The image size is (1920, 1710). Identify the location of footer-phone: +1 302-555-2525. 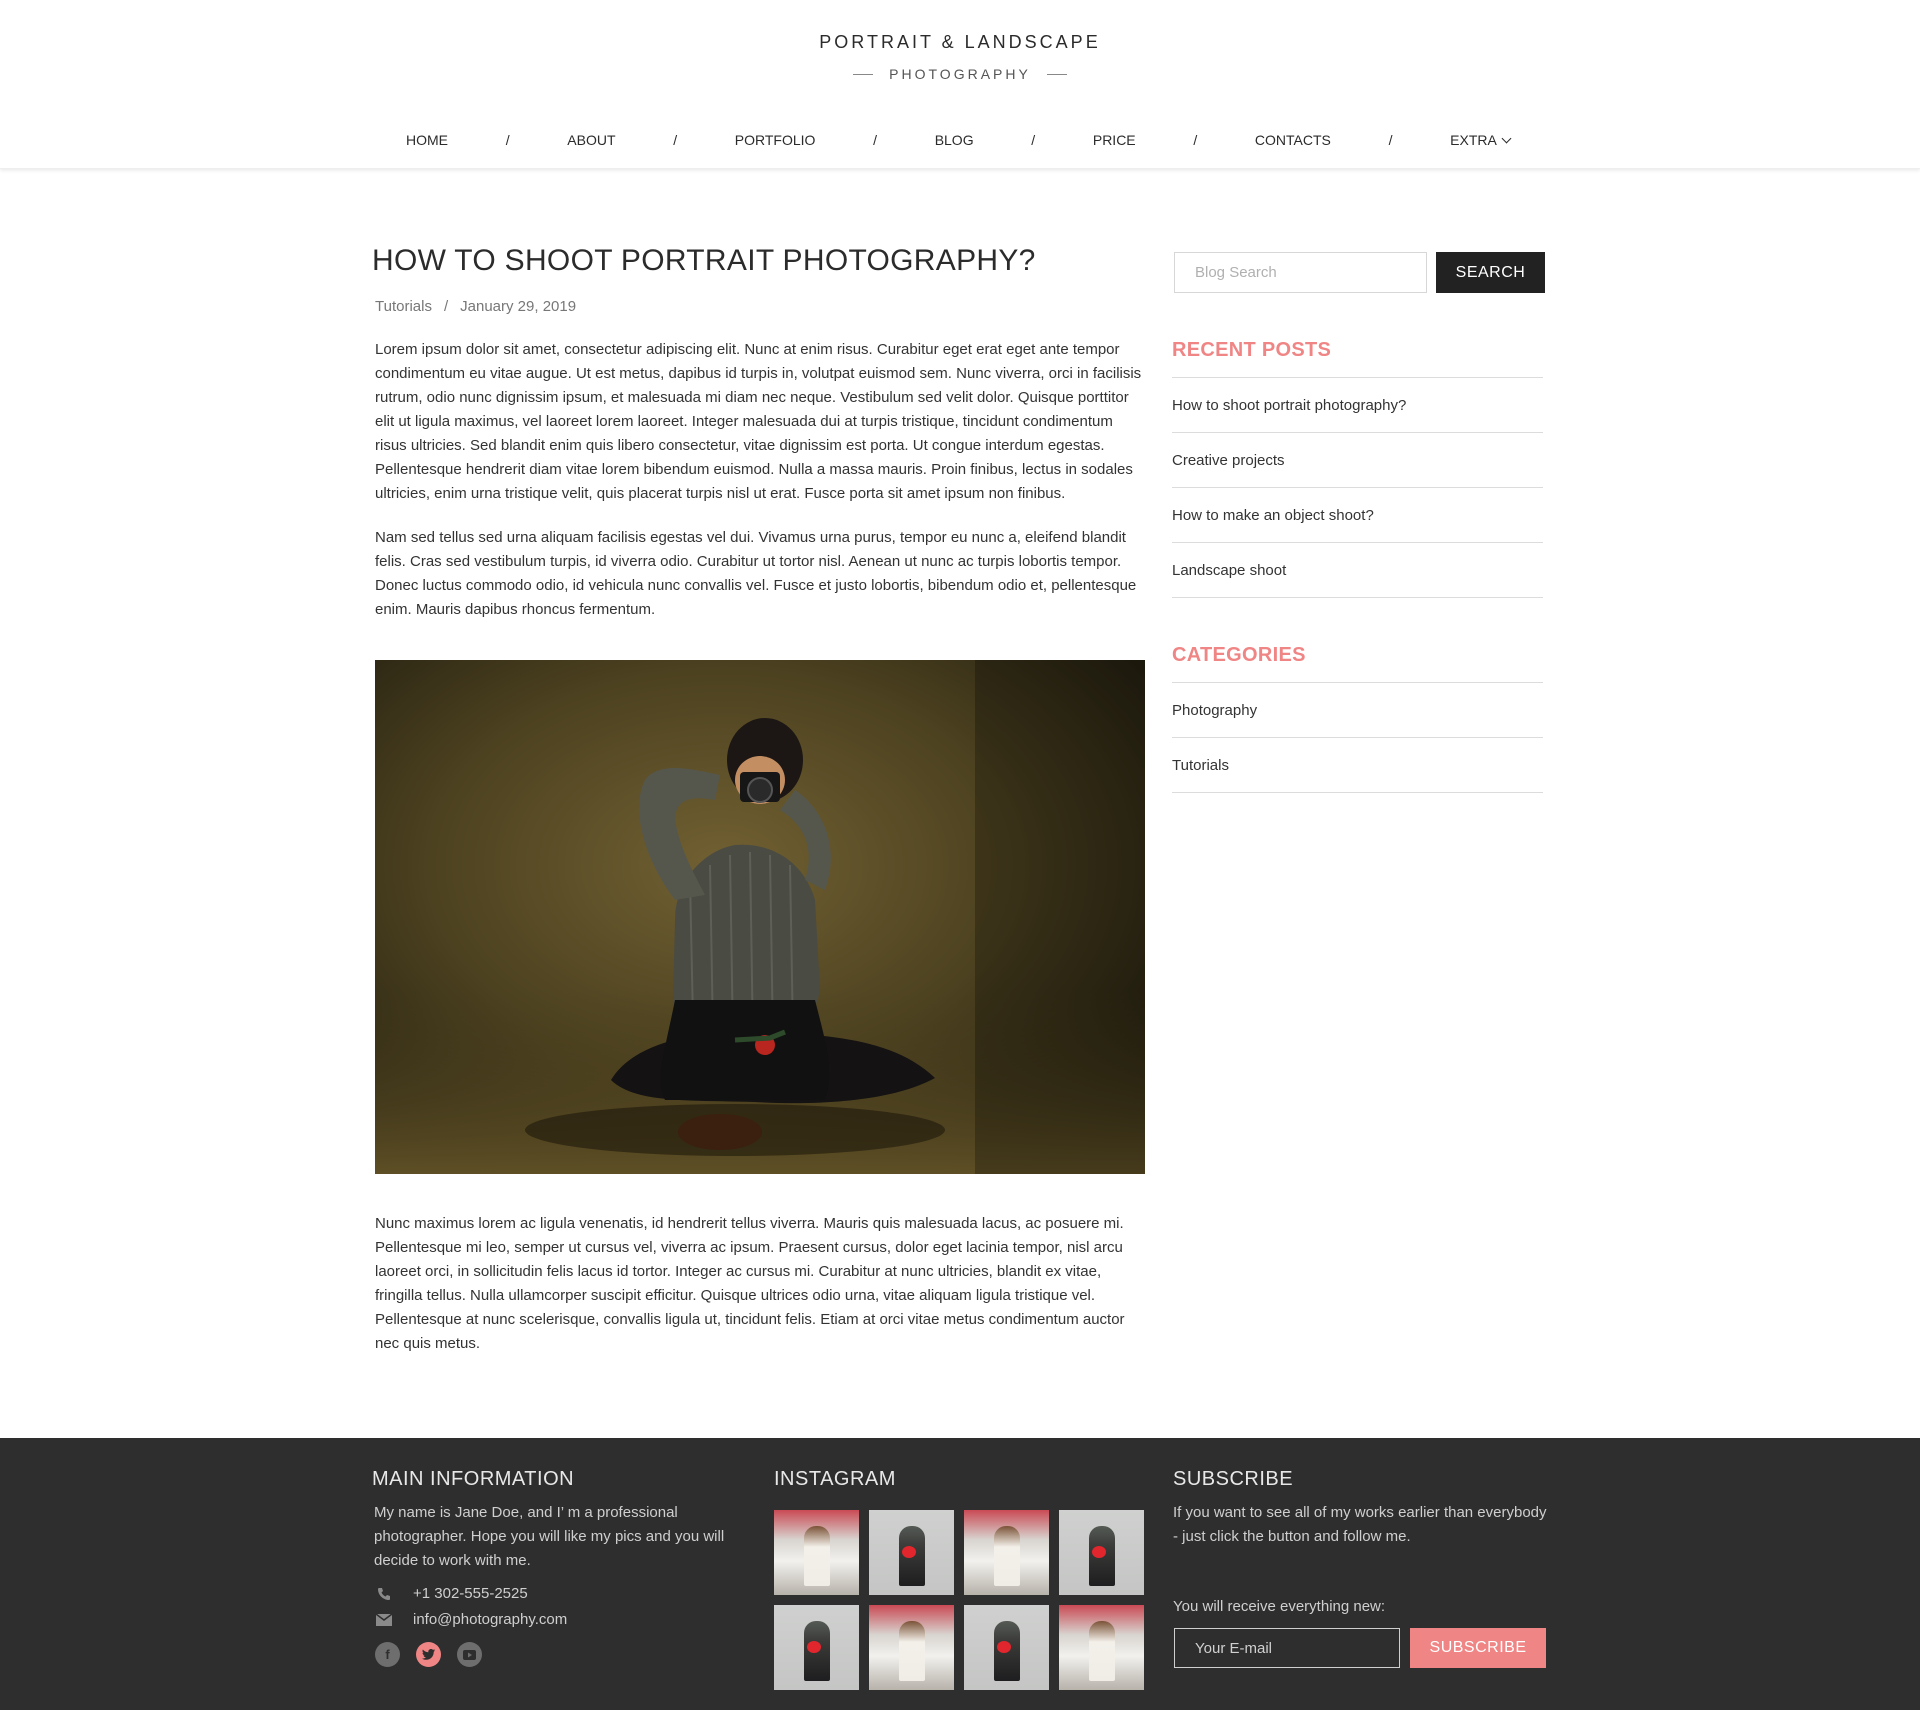
(563, 1593).